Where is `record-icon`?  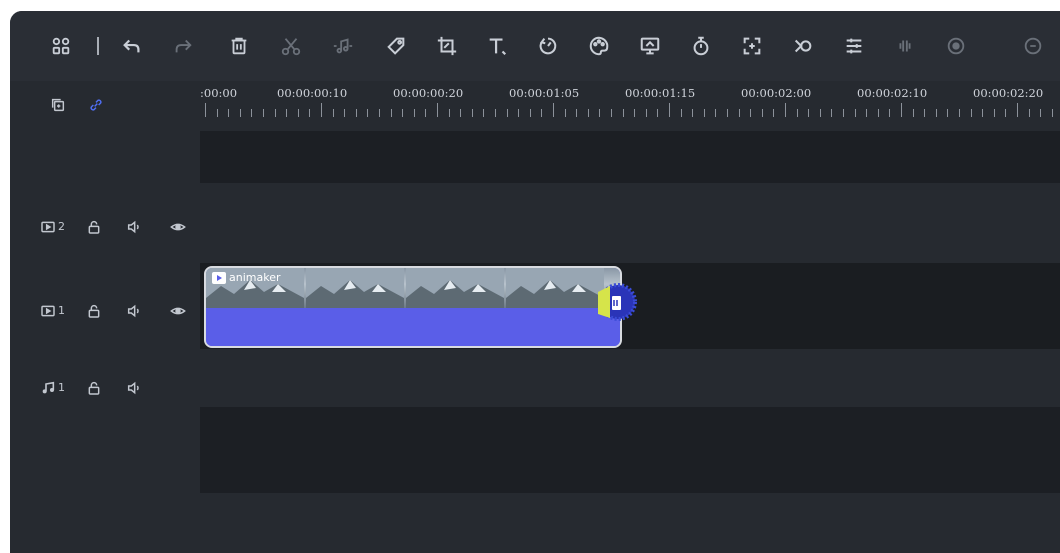 record-icon is located at coordinates (956, 46).